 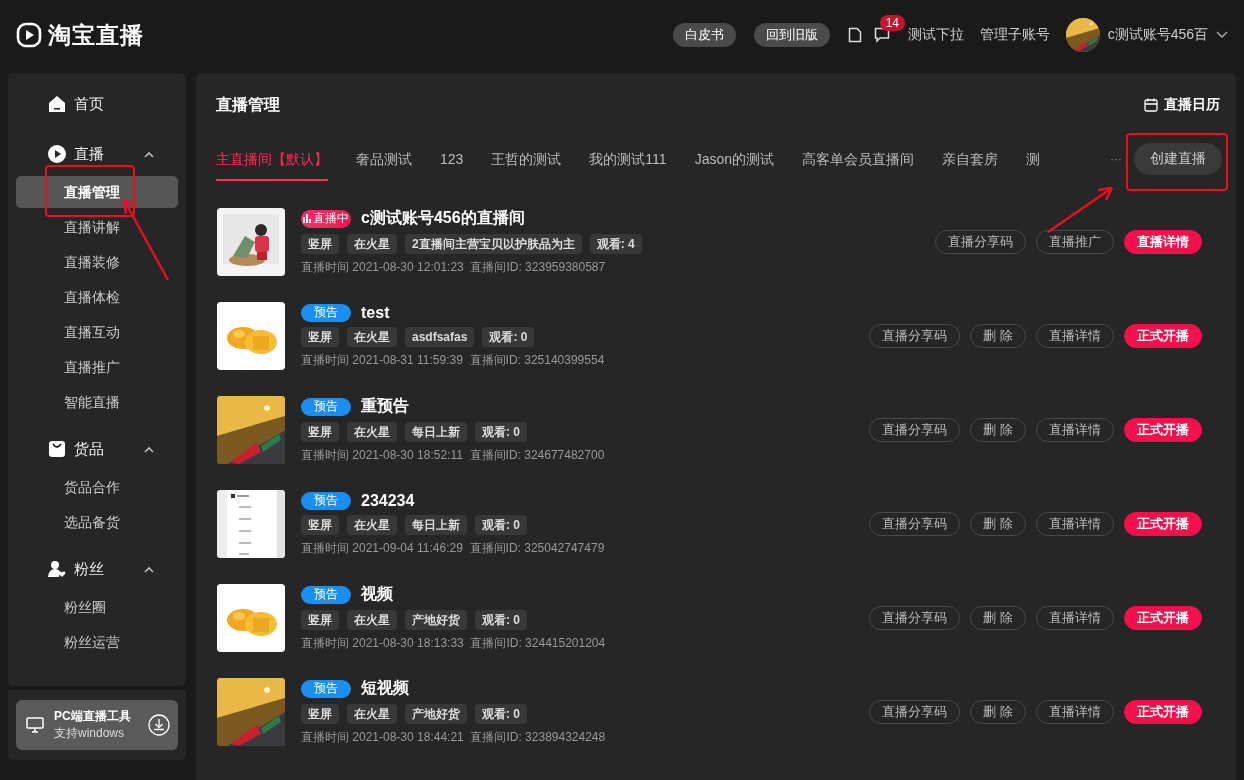 I want to click on room-tab: 主直播间【默认】, so click(x=272, y=159).